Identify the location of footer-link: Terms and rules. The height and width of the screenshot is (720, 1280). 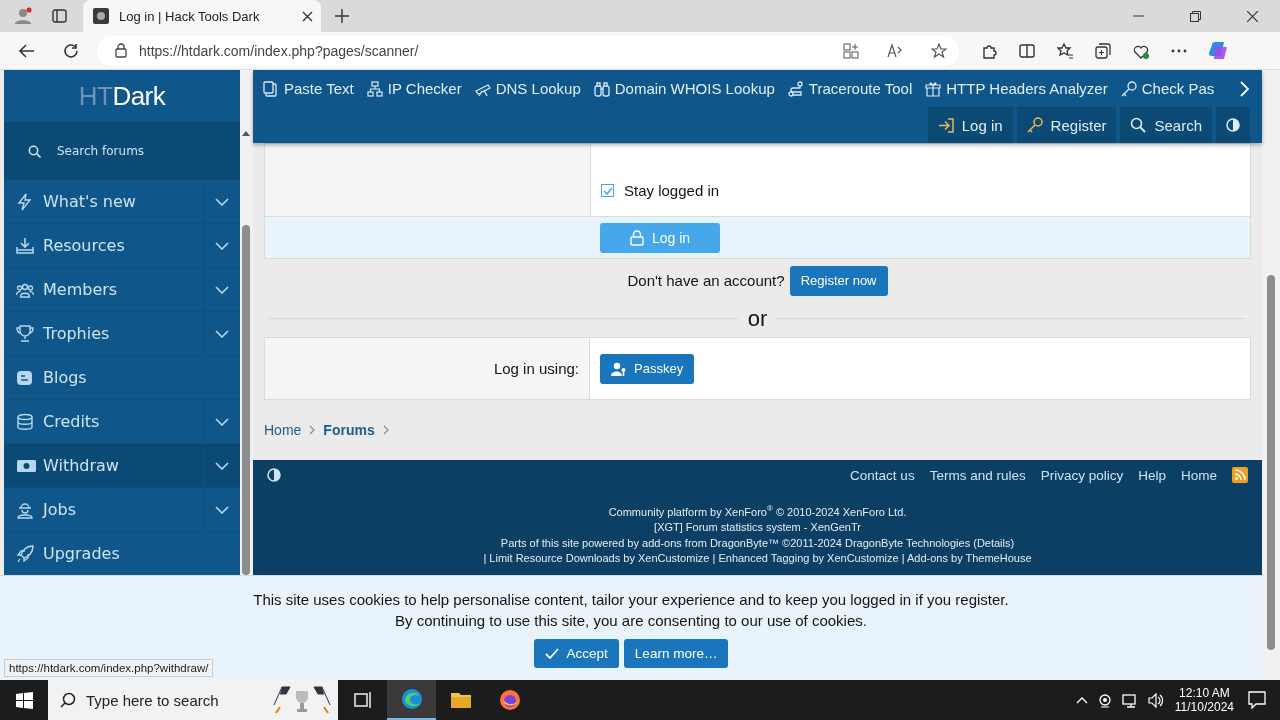
(977, 475).